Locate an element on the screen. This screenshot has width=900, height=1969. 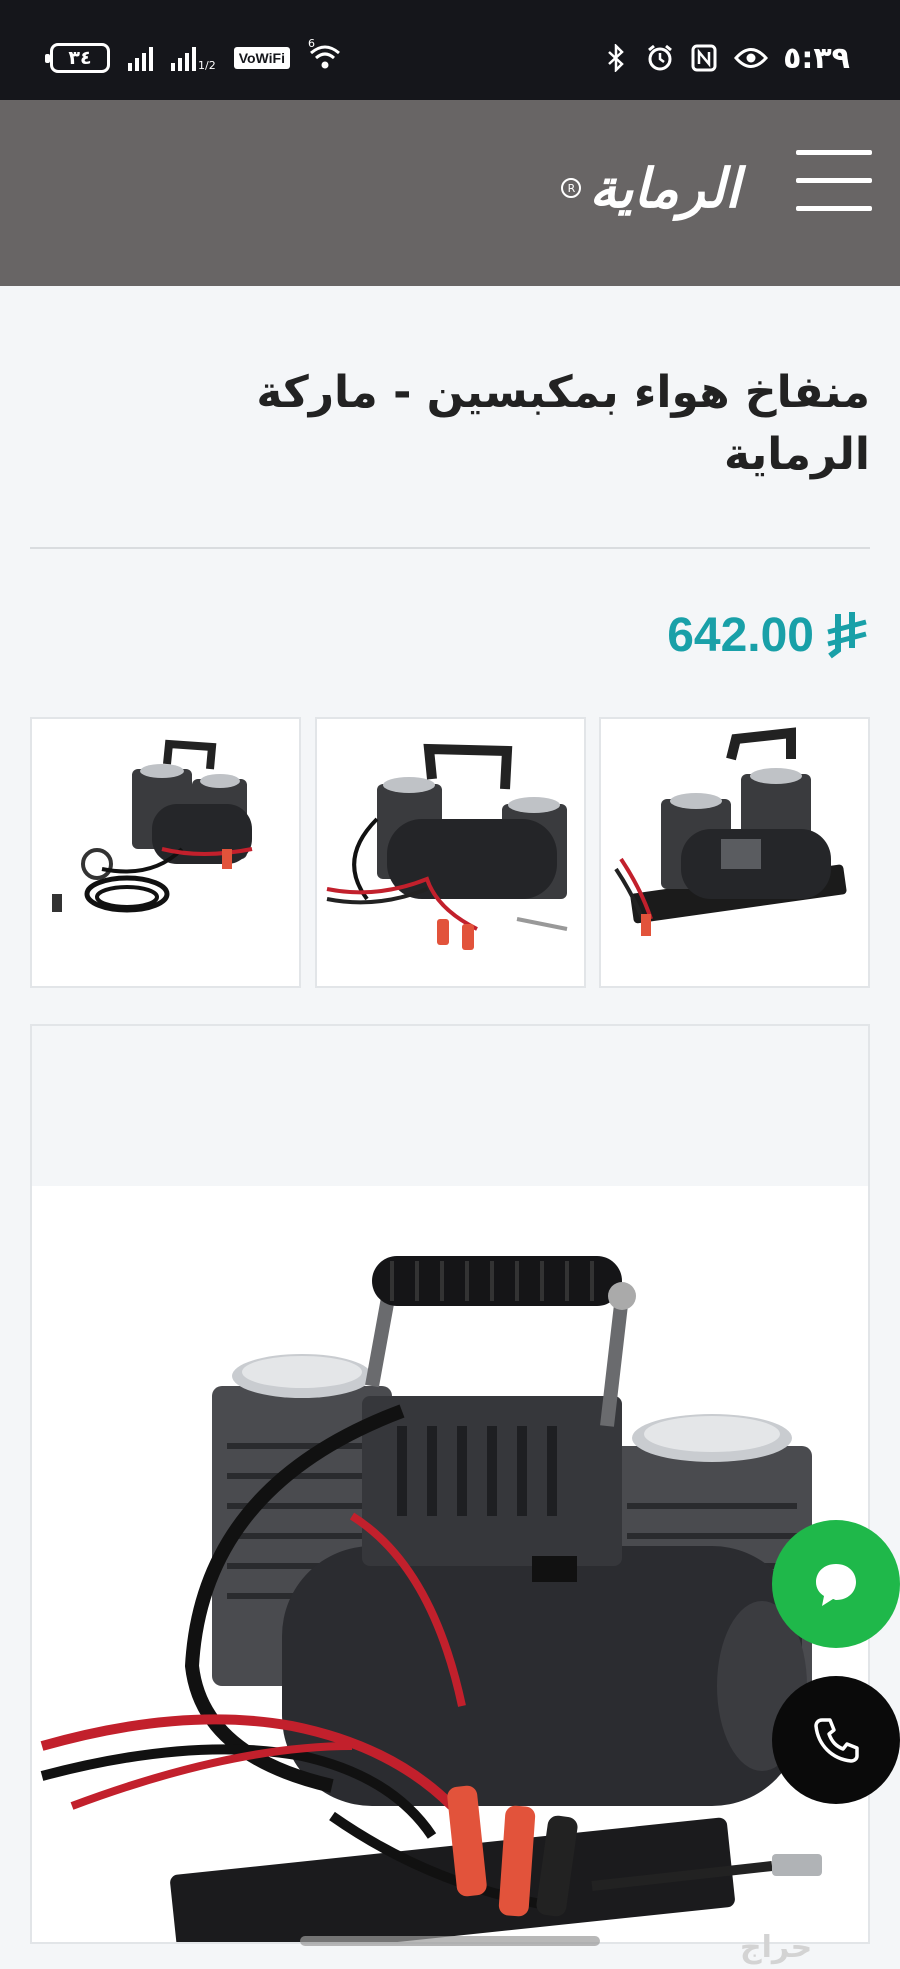
signal-2-icon: 1/2 is located at coordinates (193, 58).